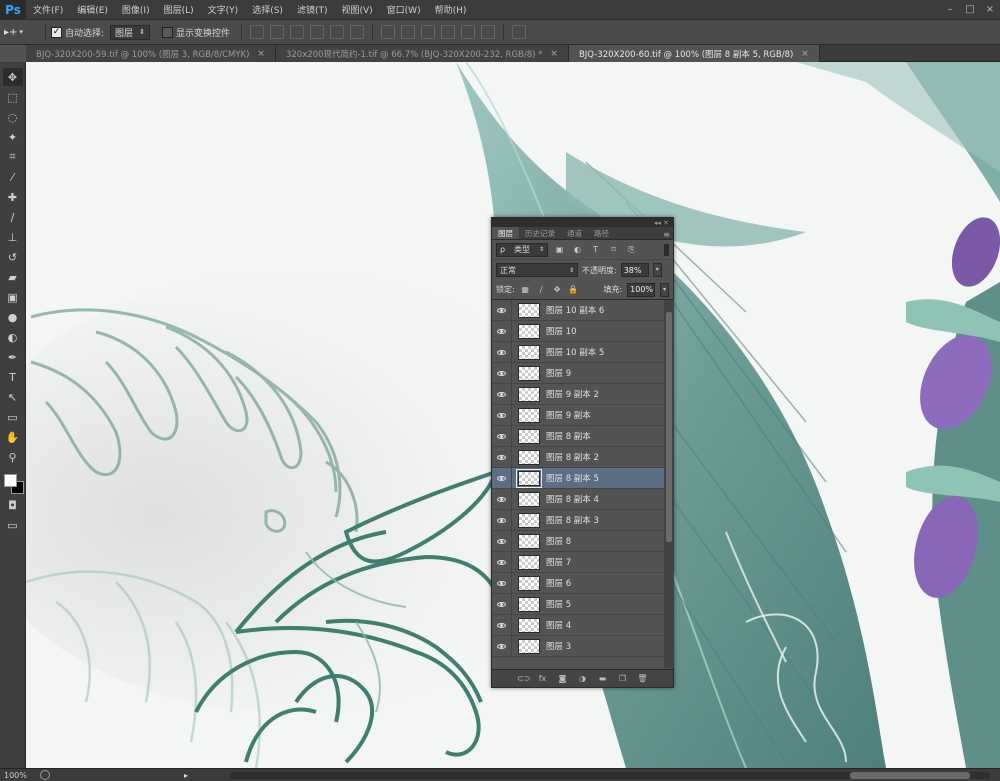  I want to click on lock-transparent-icon: ▦, so click(525, 289).